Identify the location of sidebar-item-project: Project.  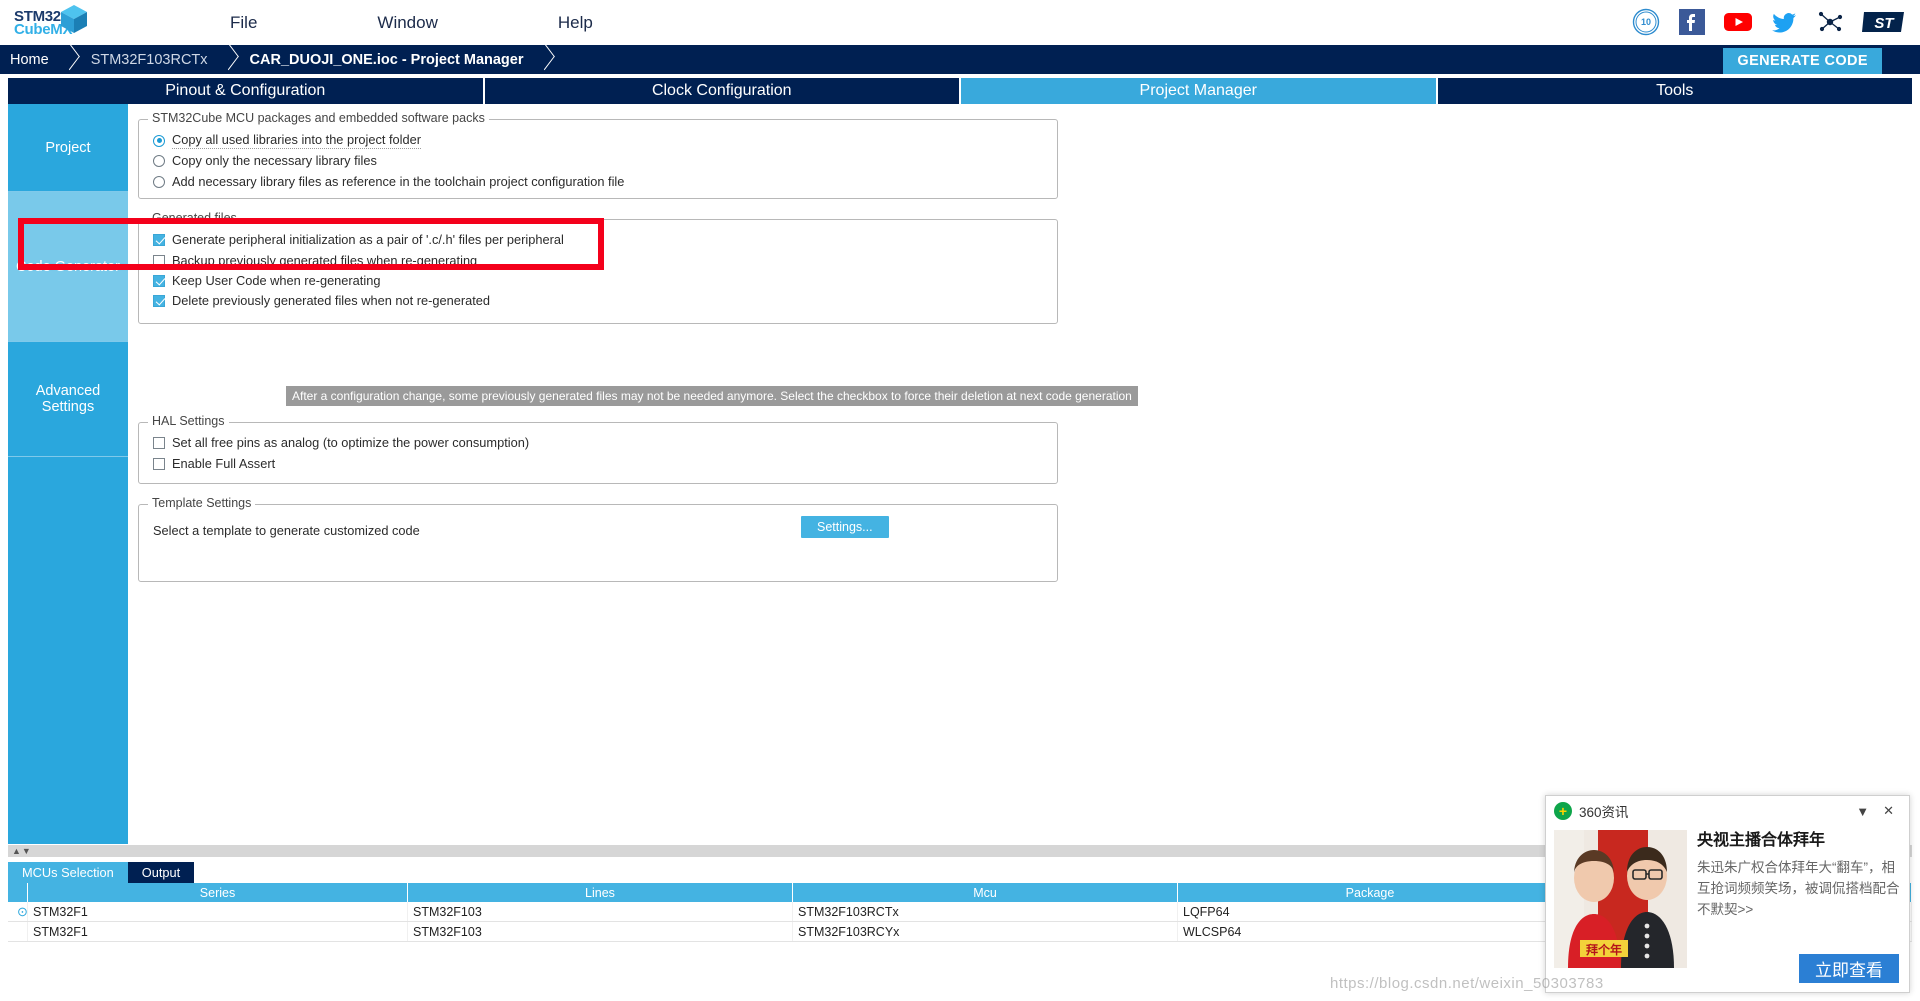
(68, 148).